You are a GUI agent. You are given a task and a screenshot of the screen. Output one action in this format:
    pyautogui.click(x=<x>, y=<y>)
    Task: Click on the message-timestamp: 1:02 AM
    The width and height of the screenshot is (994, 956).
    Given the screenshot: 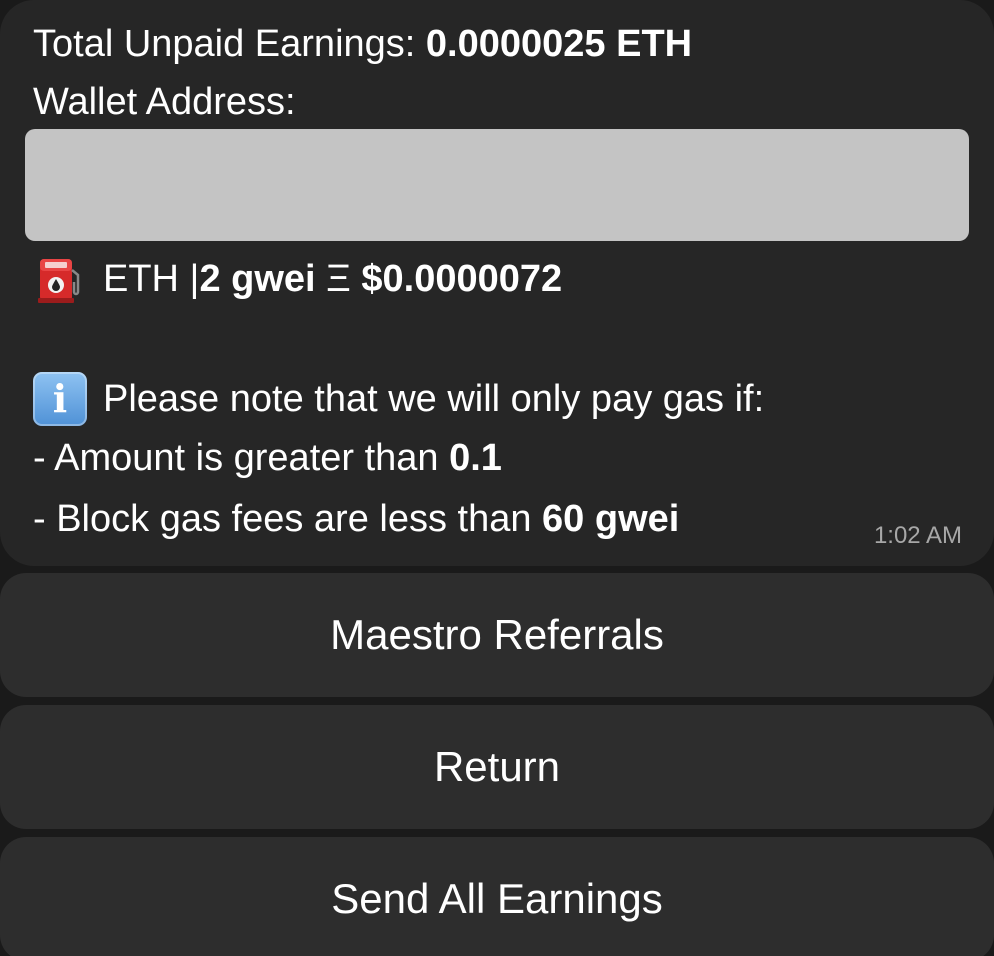 What is the action you would take?
    pyautogui.click(x=917, y=535)
    